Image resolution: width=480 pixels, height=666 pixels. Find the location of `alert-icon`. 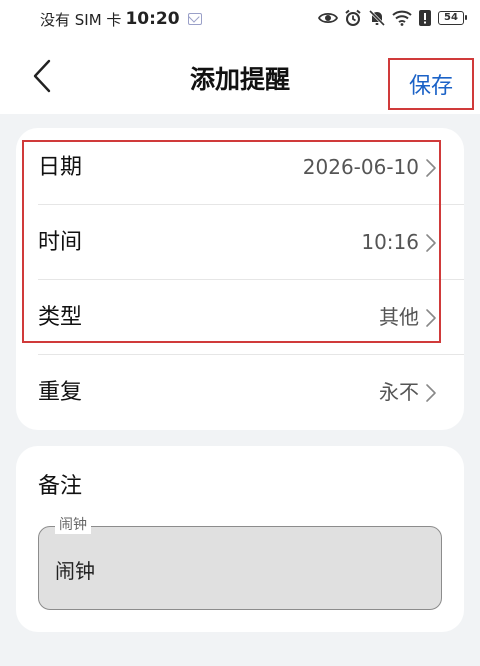

alert-icon is located at coordinates (425, 18).